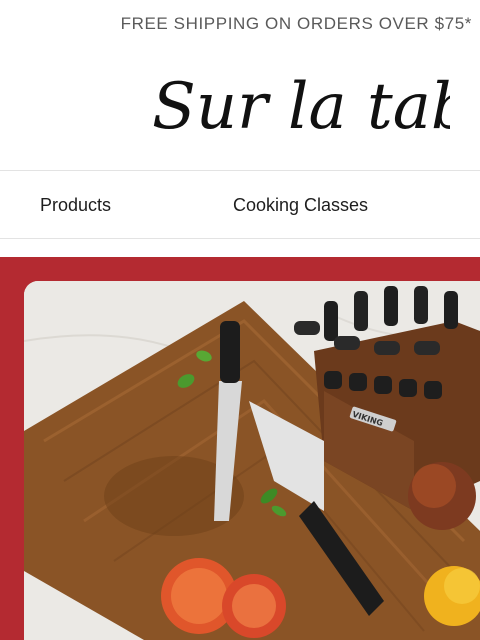  What do you see at coordinates (300, 205) in the screenshot?
I see `nav-item-cooking-classes: Cooking Classes` at bounding box center [300, 205].